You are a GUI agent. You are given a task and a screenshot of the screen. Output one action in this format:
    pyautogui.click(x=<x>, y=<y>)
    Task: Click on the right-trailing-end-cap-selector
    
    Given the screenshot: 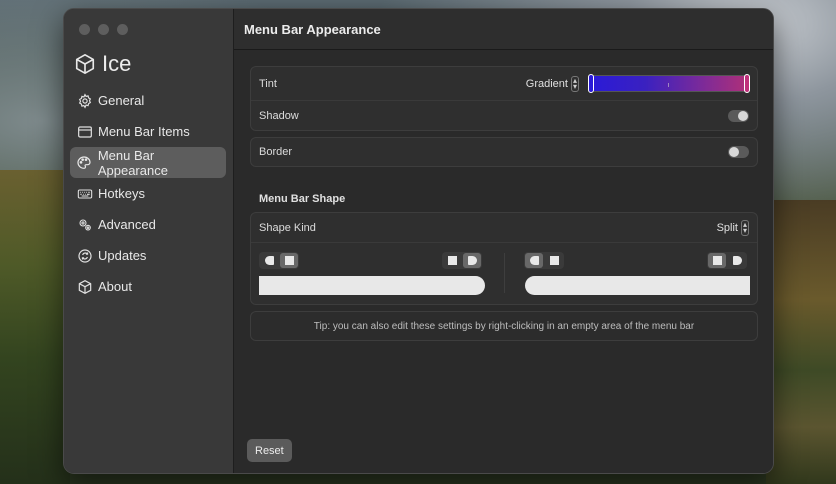 What is the action you would take?
    pyautogui.click(x=727, y=260)
    